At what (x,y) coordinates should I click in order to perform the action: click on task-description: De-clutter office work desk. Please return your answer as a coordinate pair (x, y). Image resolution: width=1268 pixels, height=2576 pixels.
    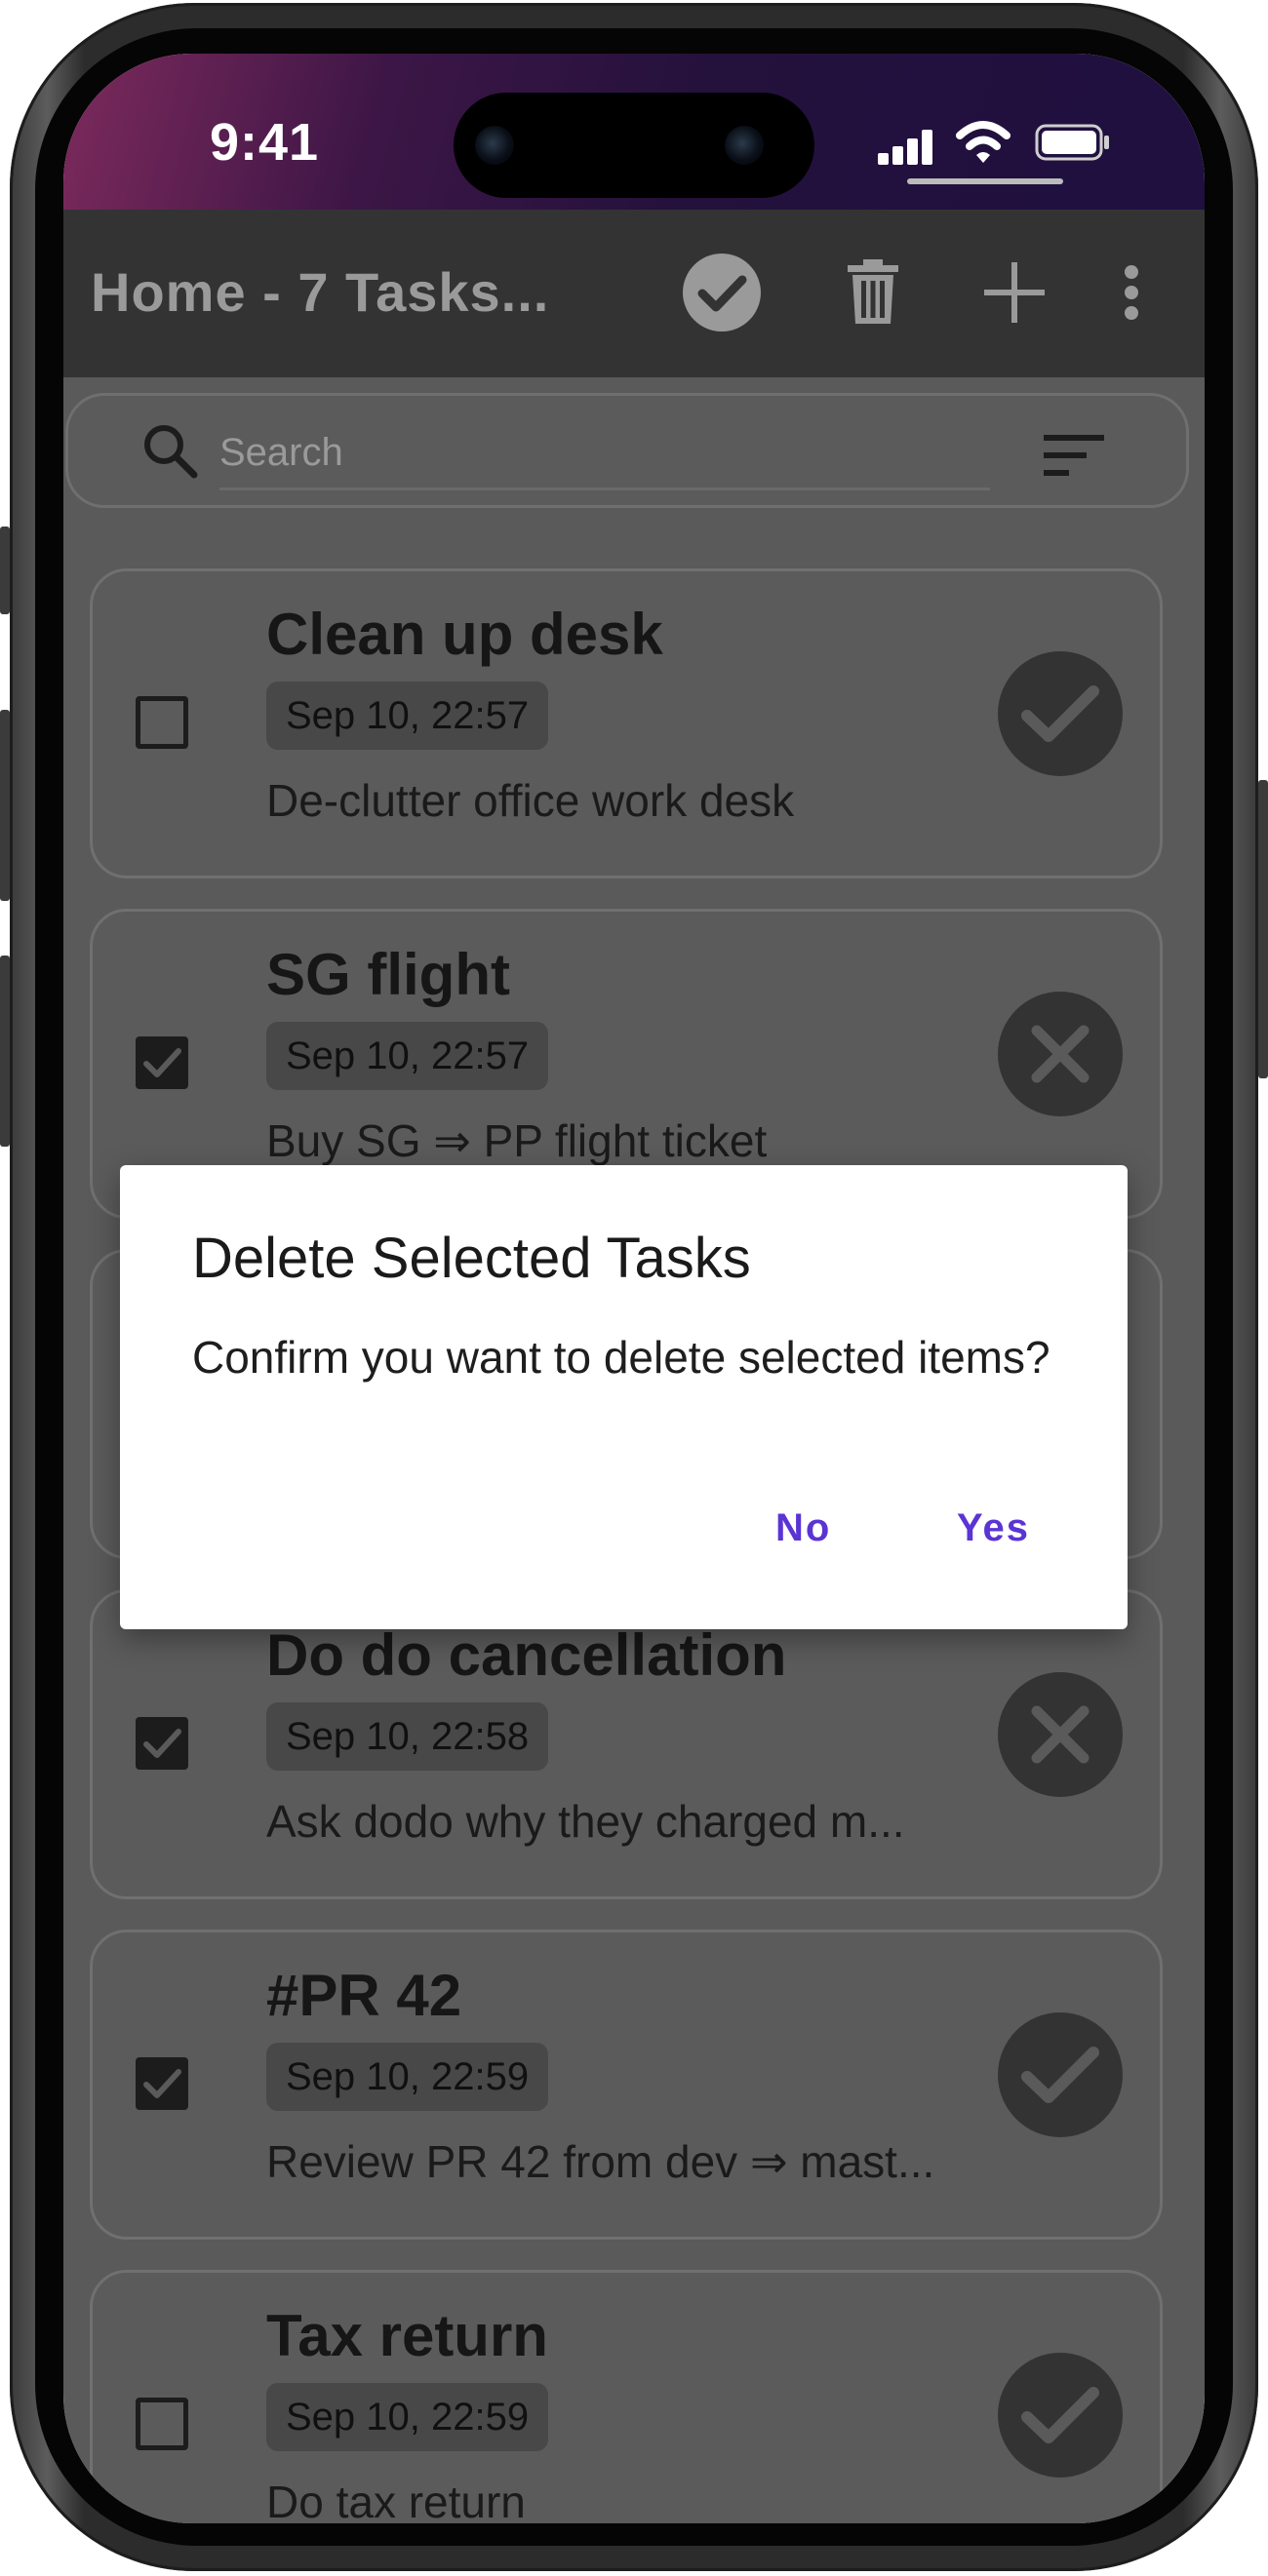
    Looking at the image, I should click on (530, 800).